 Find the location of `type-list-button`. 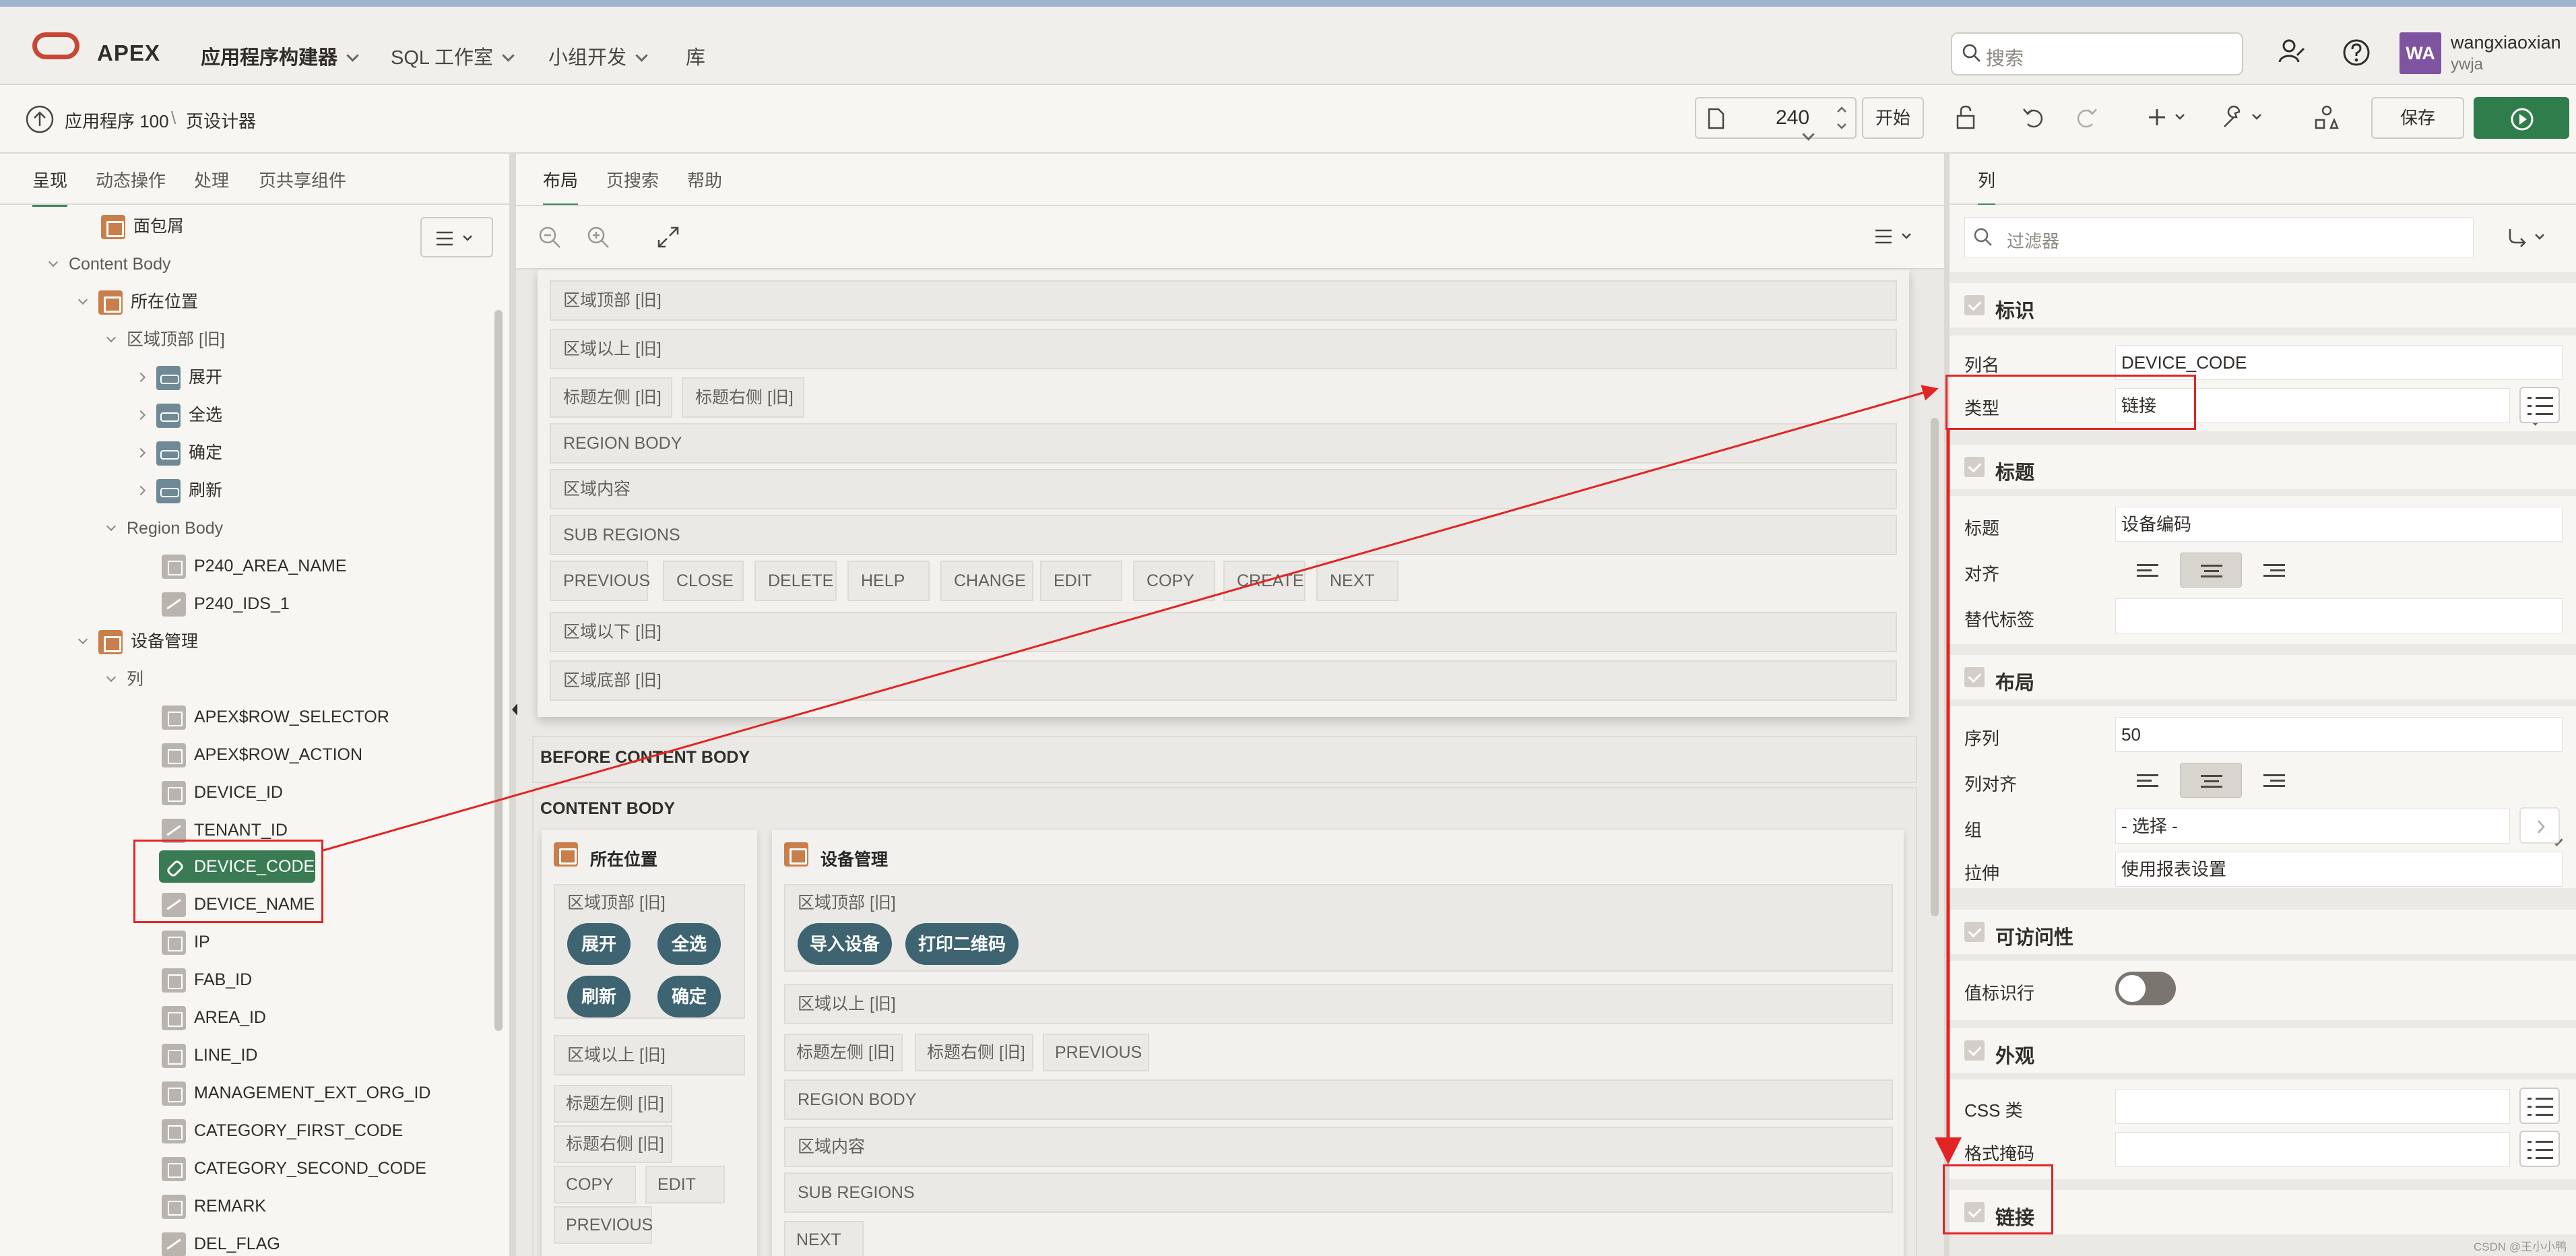

type-list-button is located at coordinates (2539, 405).